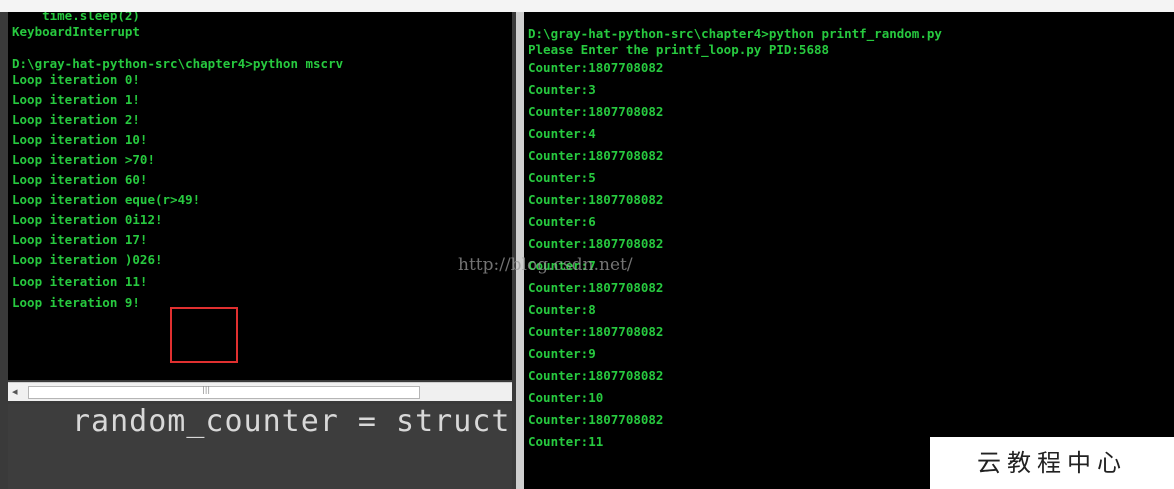 The height and width of the screenshot is (489, 1174). What do you see at coordinates (562, 309) in the screenshot?
I see `console-line: Counter:8` at bounding box center [562, 309].